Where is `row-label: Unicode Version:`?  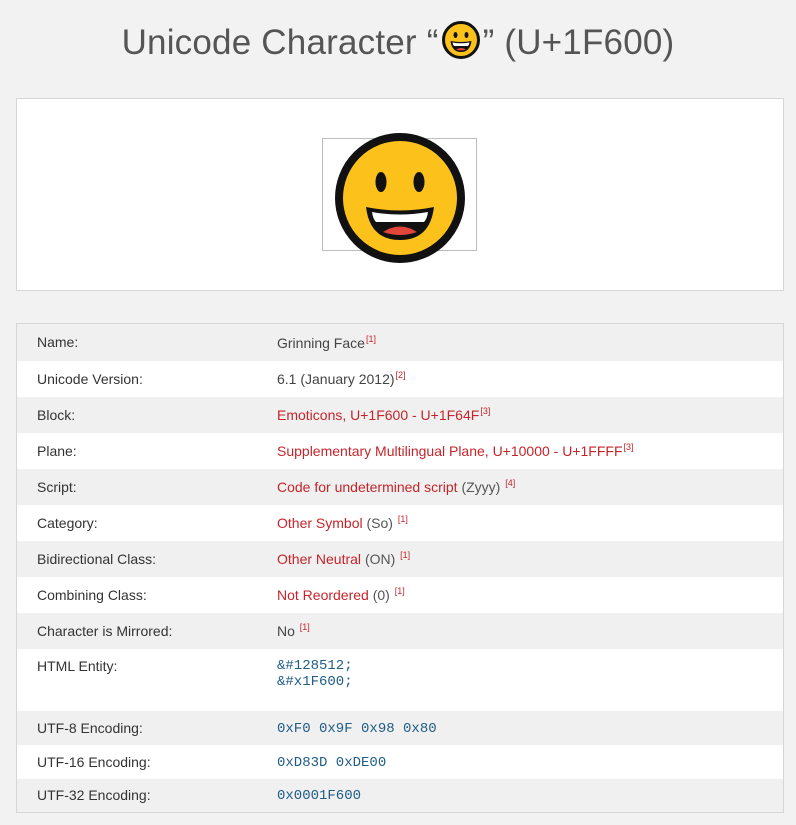 row-label: Unicode Version: is located at coordinates (90, 378).